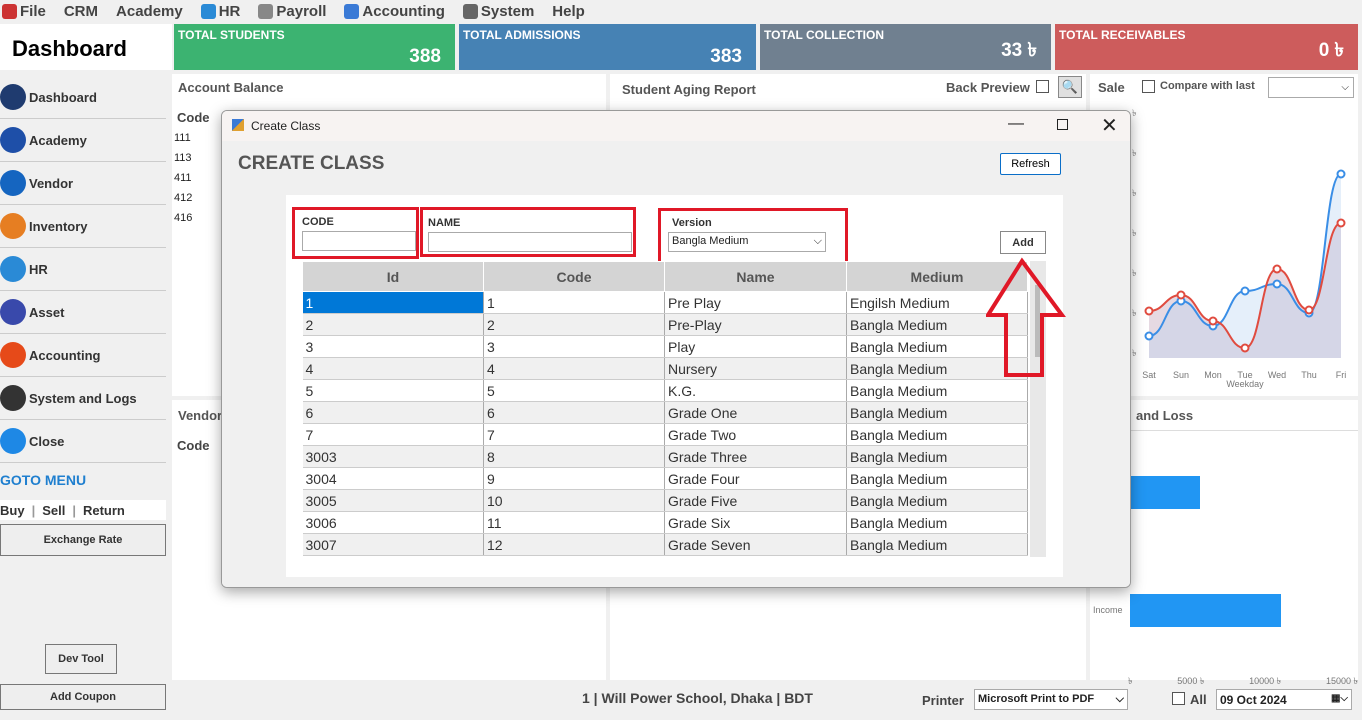 The image size is (1362, 720). I want to click on goto-menu-label: GOTO MENU, so click(43, 480).